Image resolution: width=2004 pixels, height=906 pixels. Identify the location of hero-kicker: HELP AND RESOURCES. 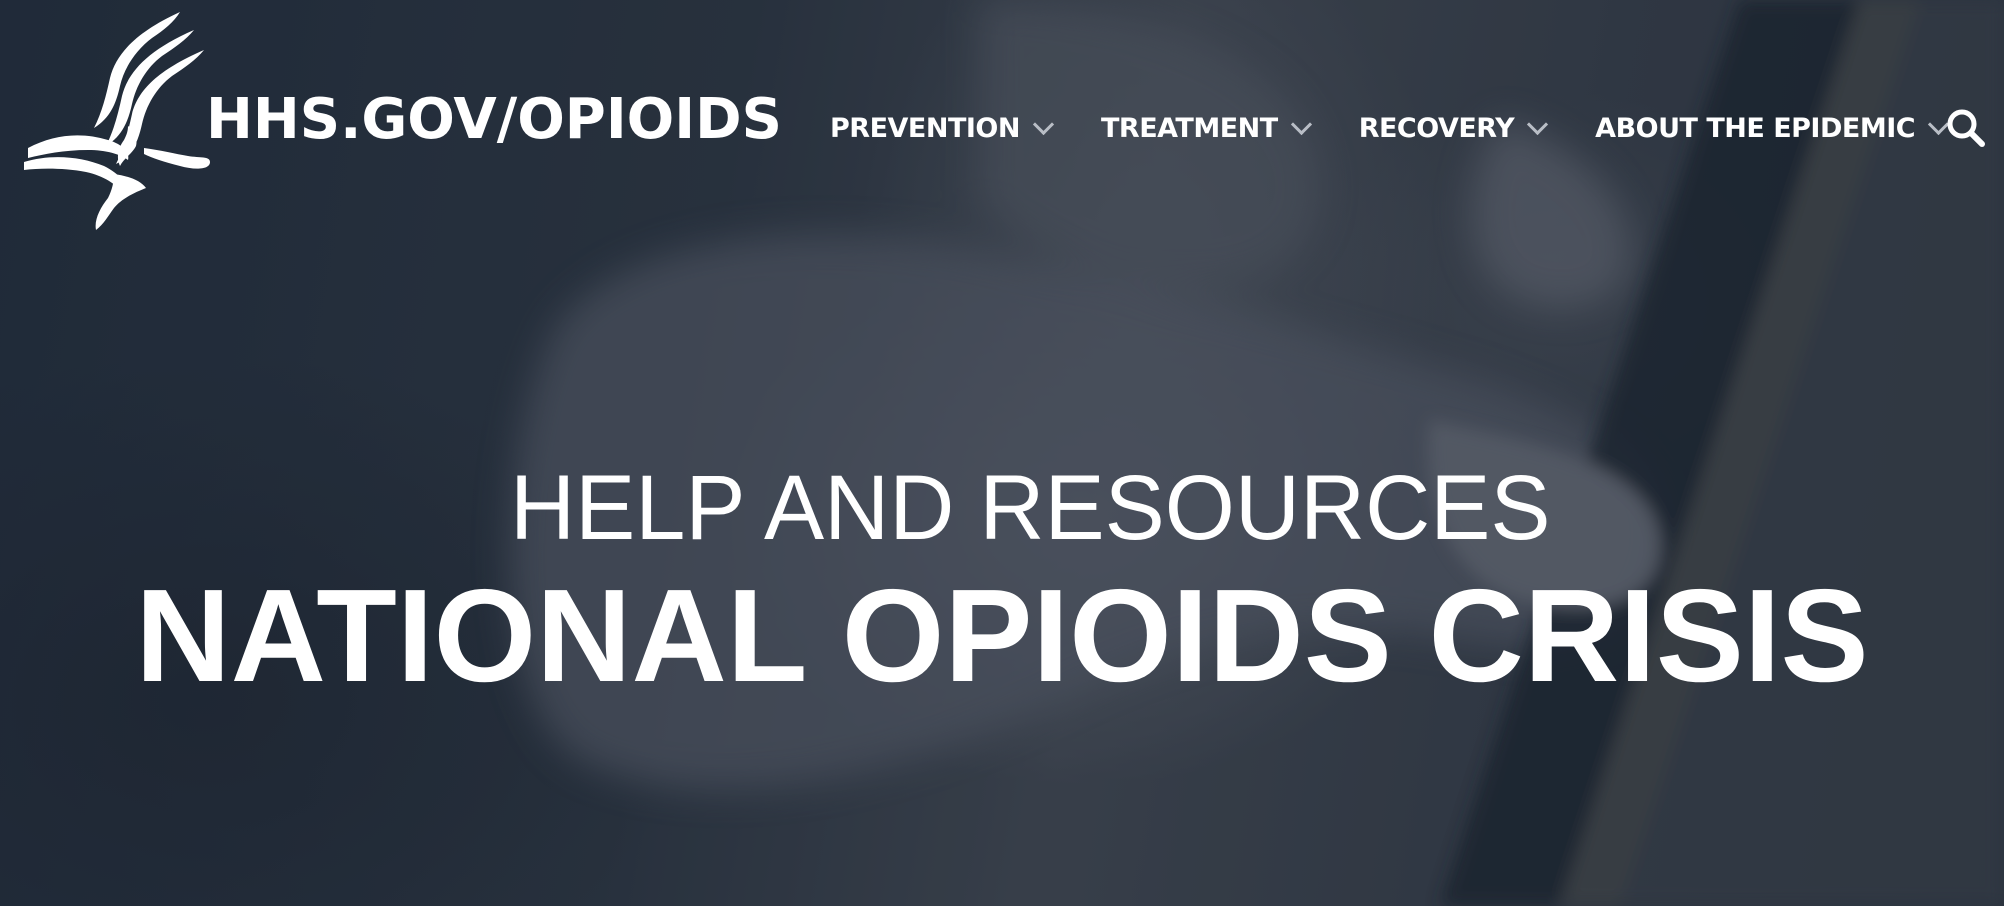
(1030, 508).